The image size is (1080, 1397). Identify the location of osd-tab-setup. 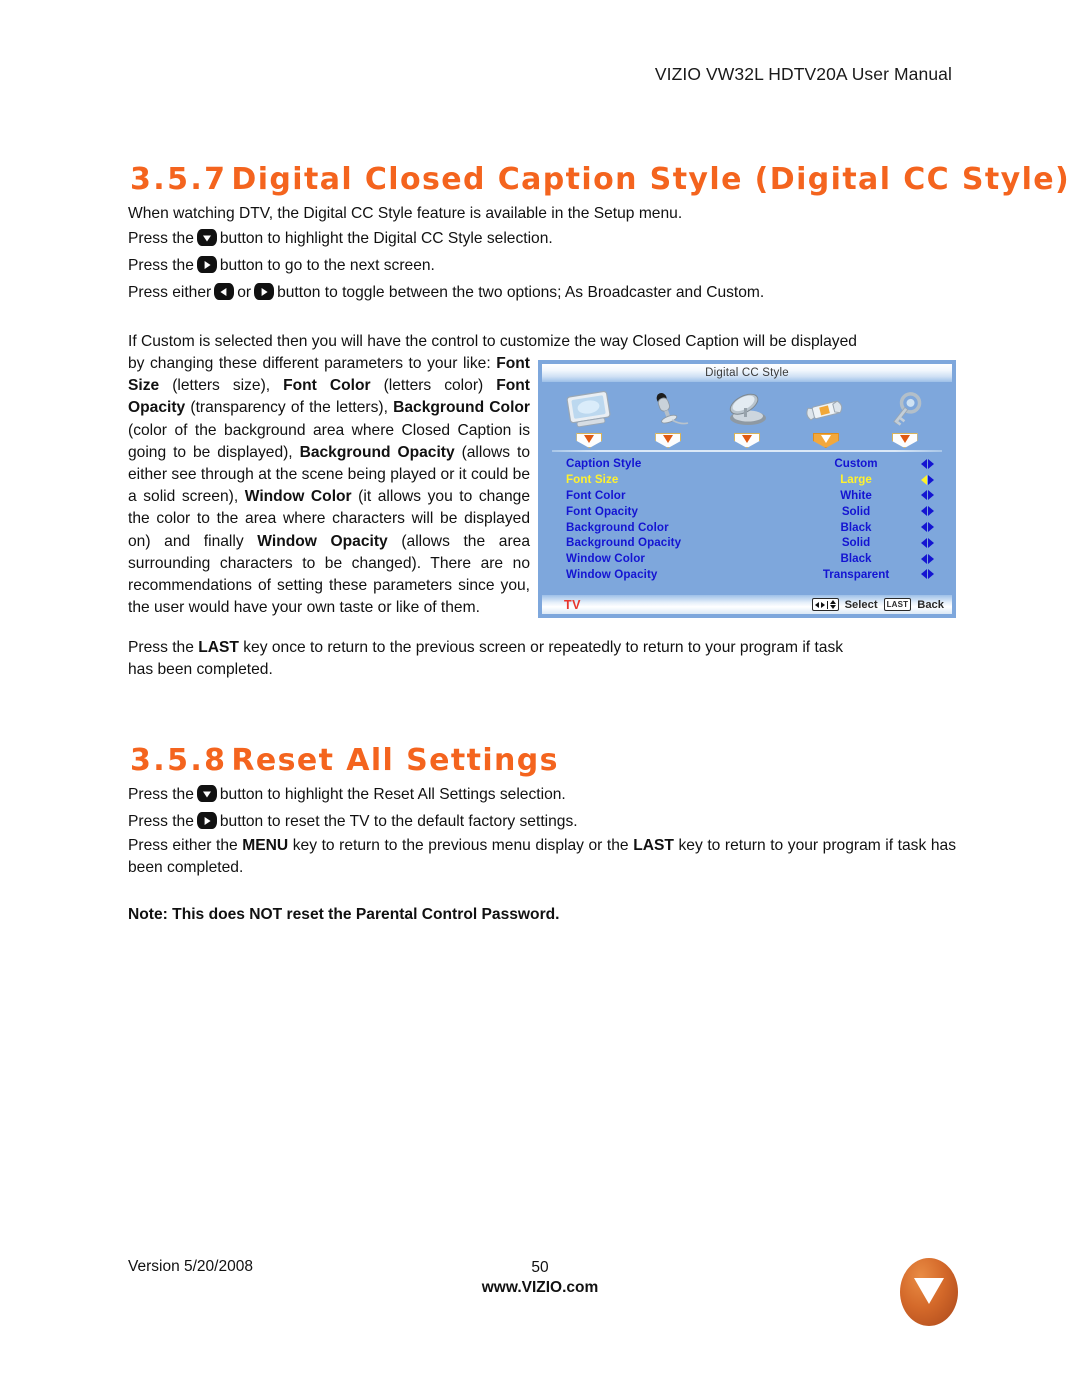
(825, 417).